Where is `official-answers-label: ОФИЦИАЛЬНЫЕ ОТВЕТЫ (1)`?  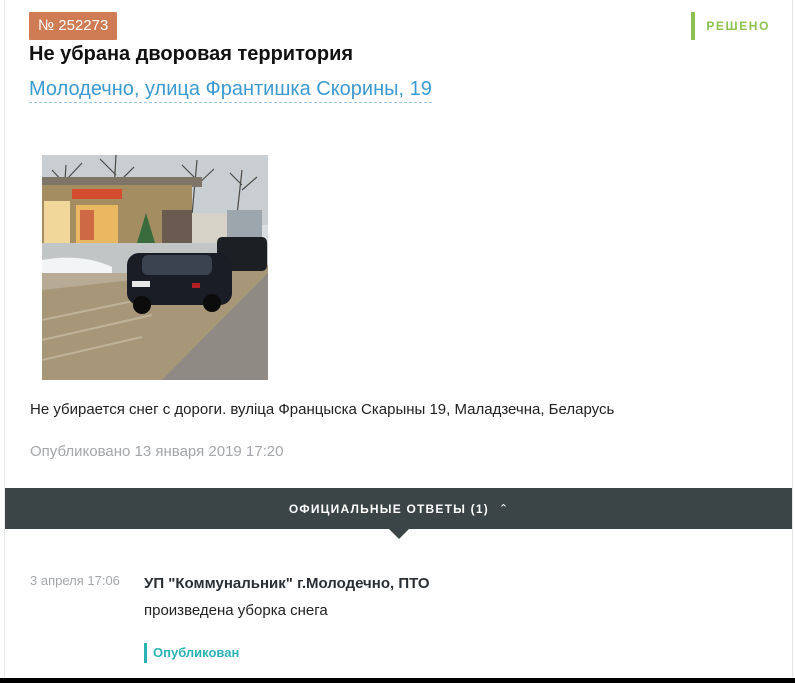 official-answers-label: ОФИЦИАЛЬНЫЕ ОТВЕТЫ (1) is located at coordinates (388, 509).